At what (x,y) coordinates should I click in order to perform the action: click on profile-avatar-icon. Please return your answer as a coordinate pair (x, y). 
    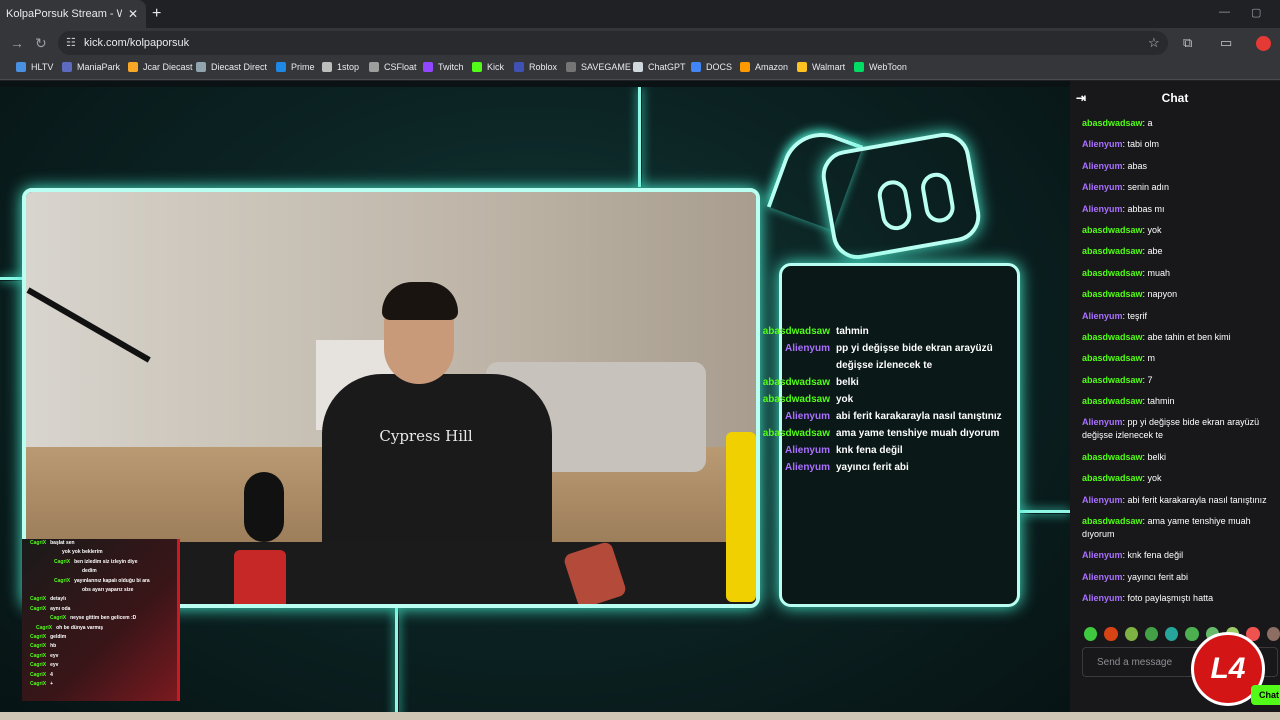
    Looking at the image, I should click on (1263, 43).